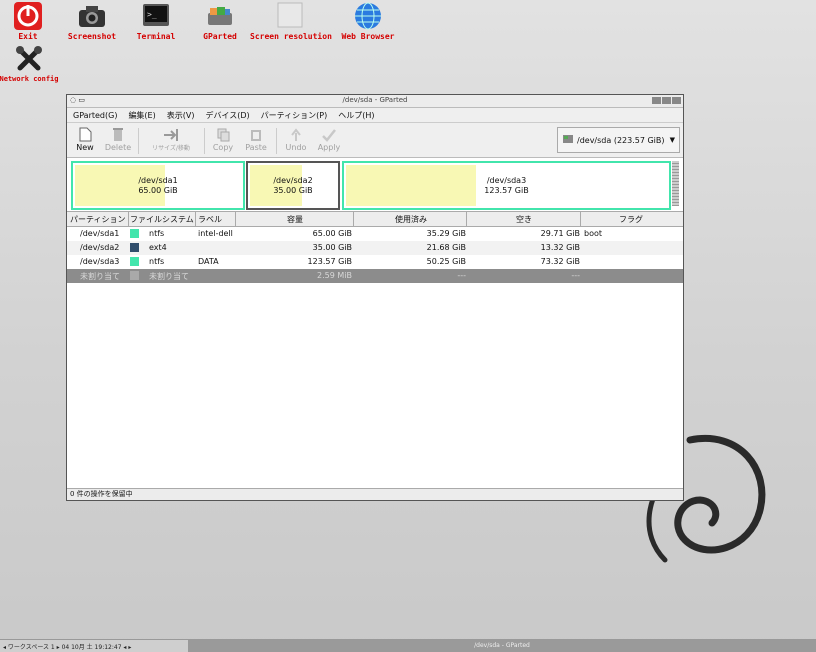 Image resolution: width=816 pixels, height=652 pixels. I want to click on copy-icon, so click(223, 134).